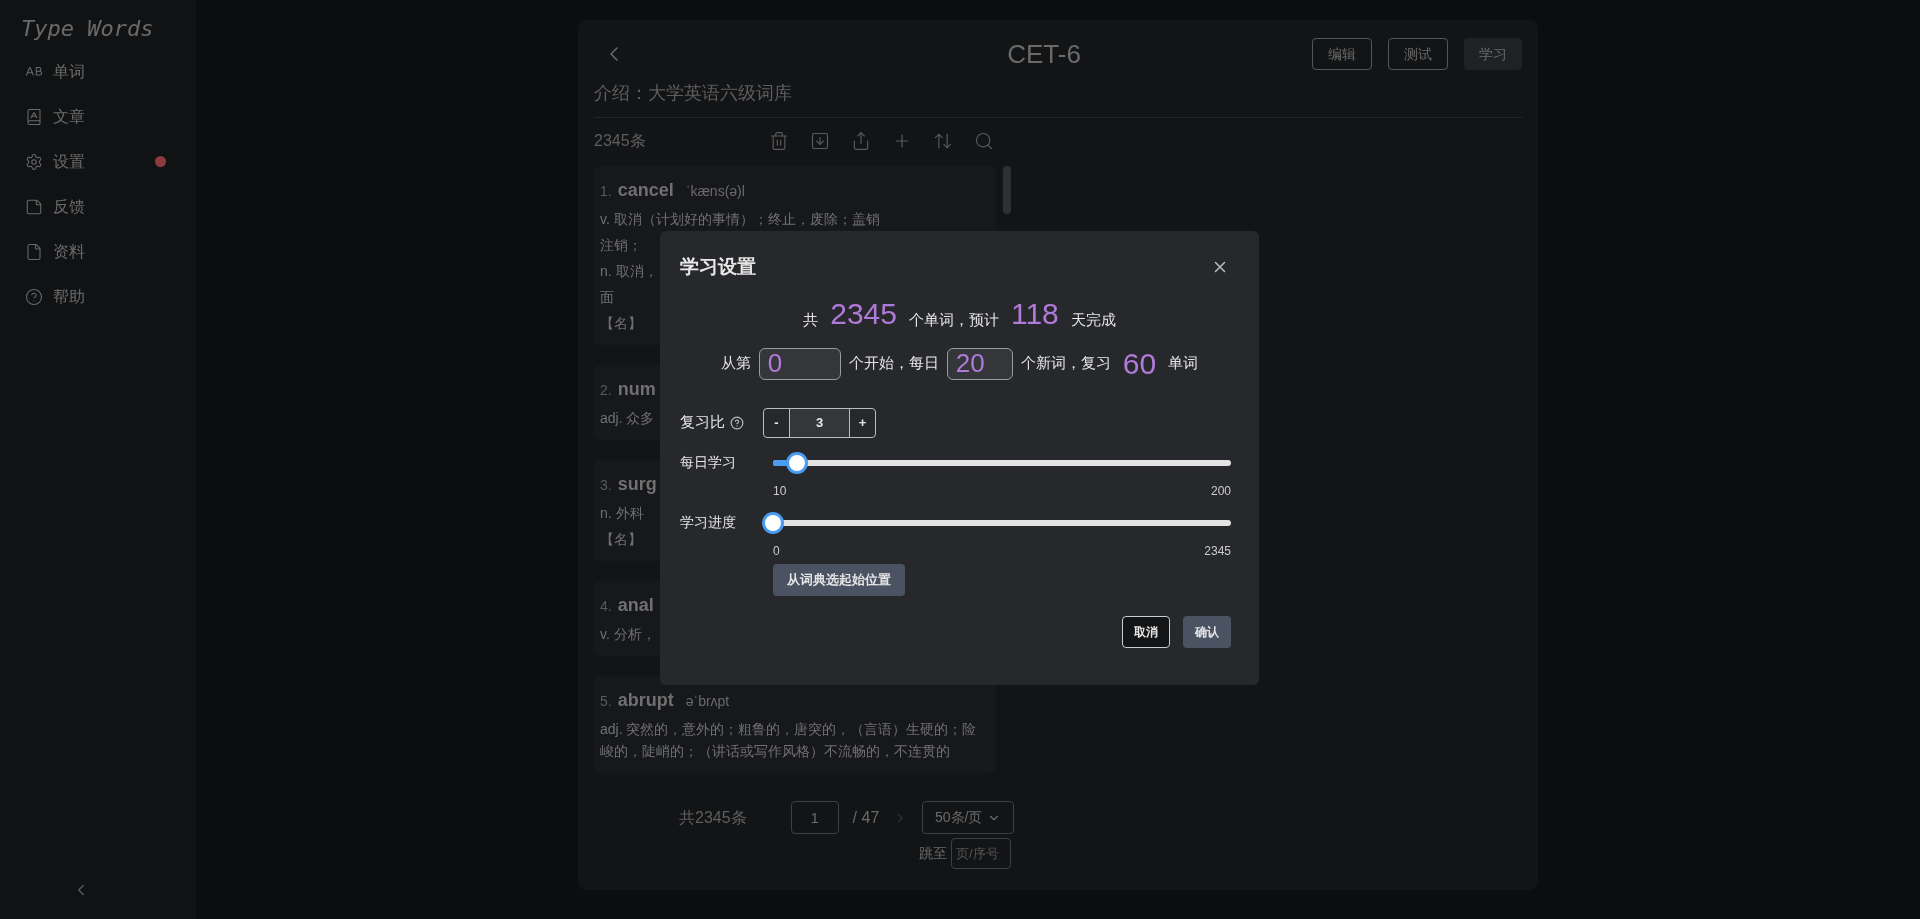 The image size is (1920, 919). What do you see at coordinates (789, 740) in the screenshot?
I see `word-definition: adj. 突然的，意外的；粗鲁的，唐突的，（言语）生硬的；险峻的，陡峭的；（讲话或写作风格）不流畅的，不连贯的` at bounding box center [789, 740].